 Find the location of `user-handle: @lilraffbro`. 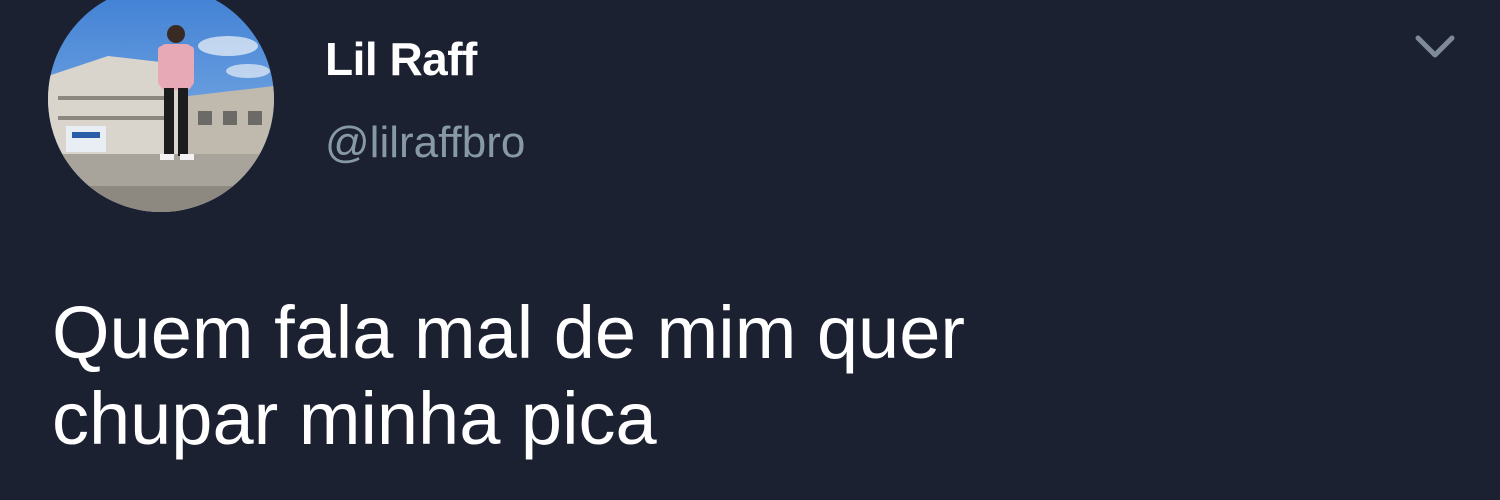

user-handle: @lilraffbro is located at coordinates (425, 143).